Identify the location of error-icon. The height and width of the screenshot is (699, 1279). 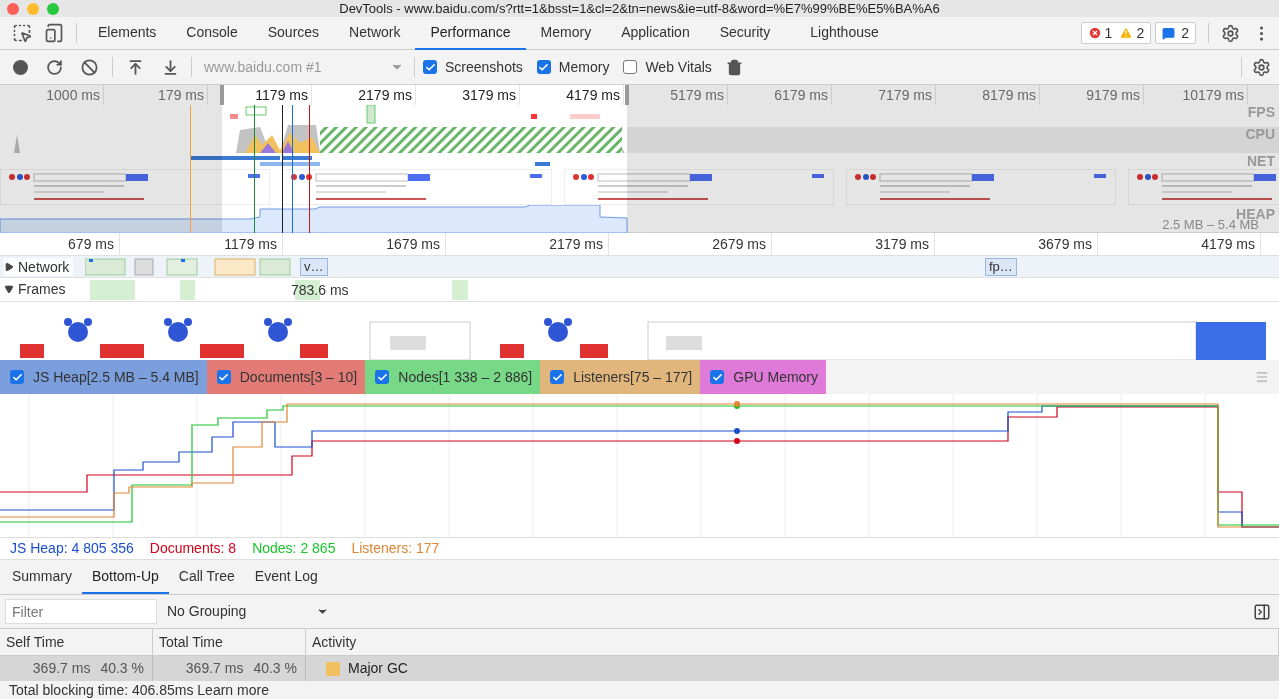
(1094, 33).